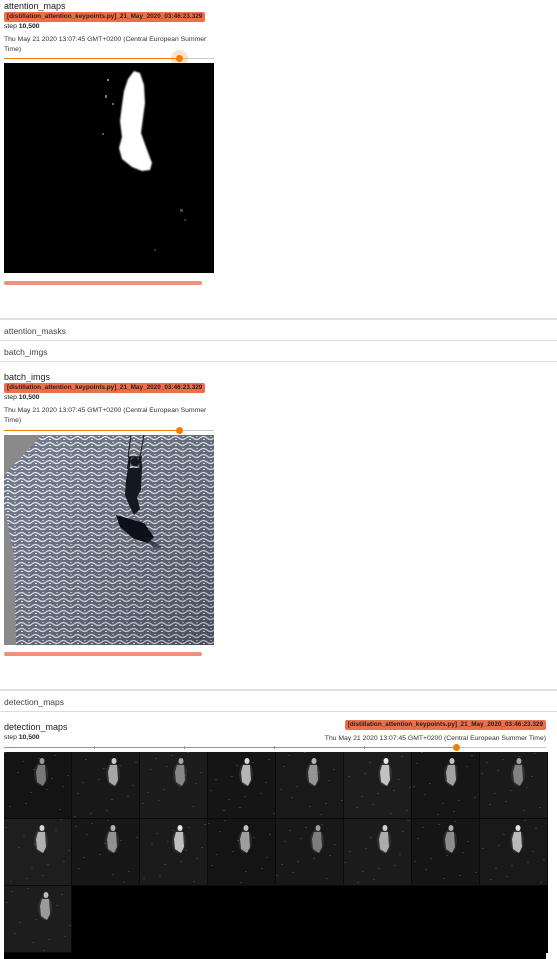 This screenshot has width=557, height=959. What do you see at coordinates (25, 352) in the screenshot?
I see `section-header-batch-imgs: batch_imgs` at bounding box center [25, 352].